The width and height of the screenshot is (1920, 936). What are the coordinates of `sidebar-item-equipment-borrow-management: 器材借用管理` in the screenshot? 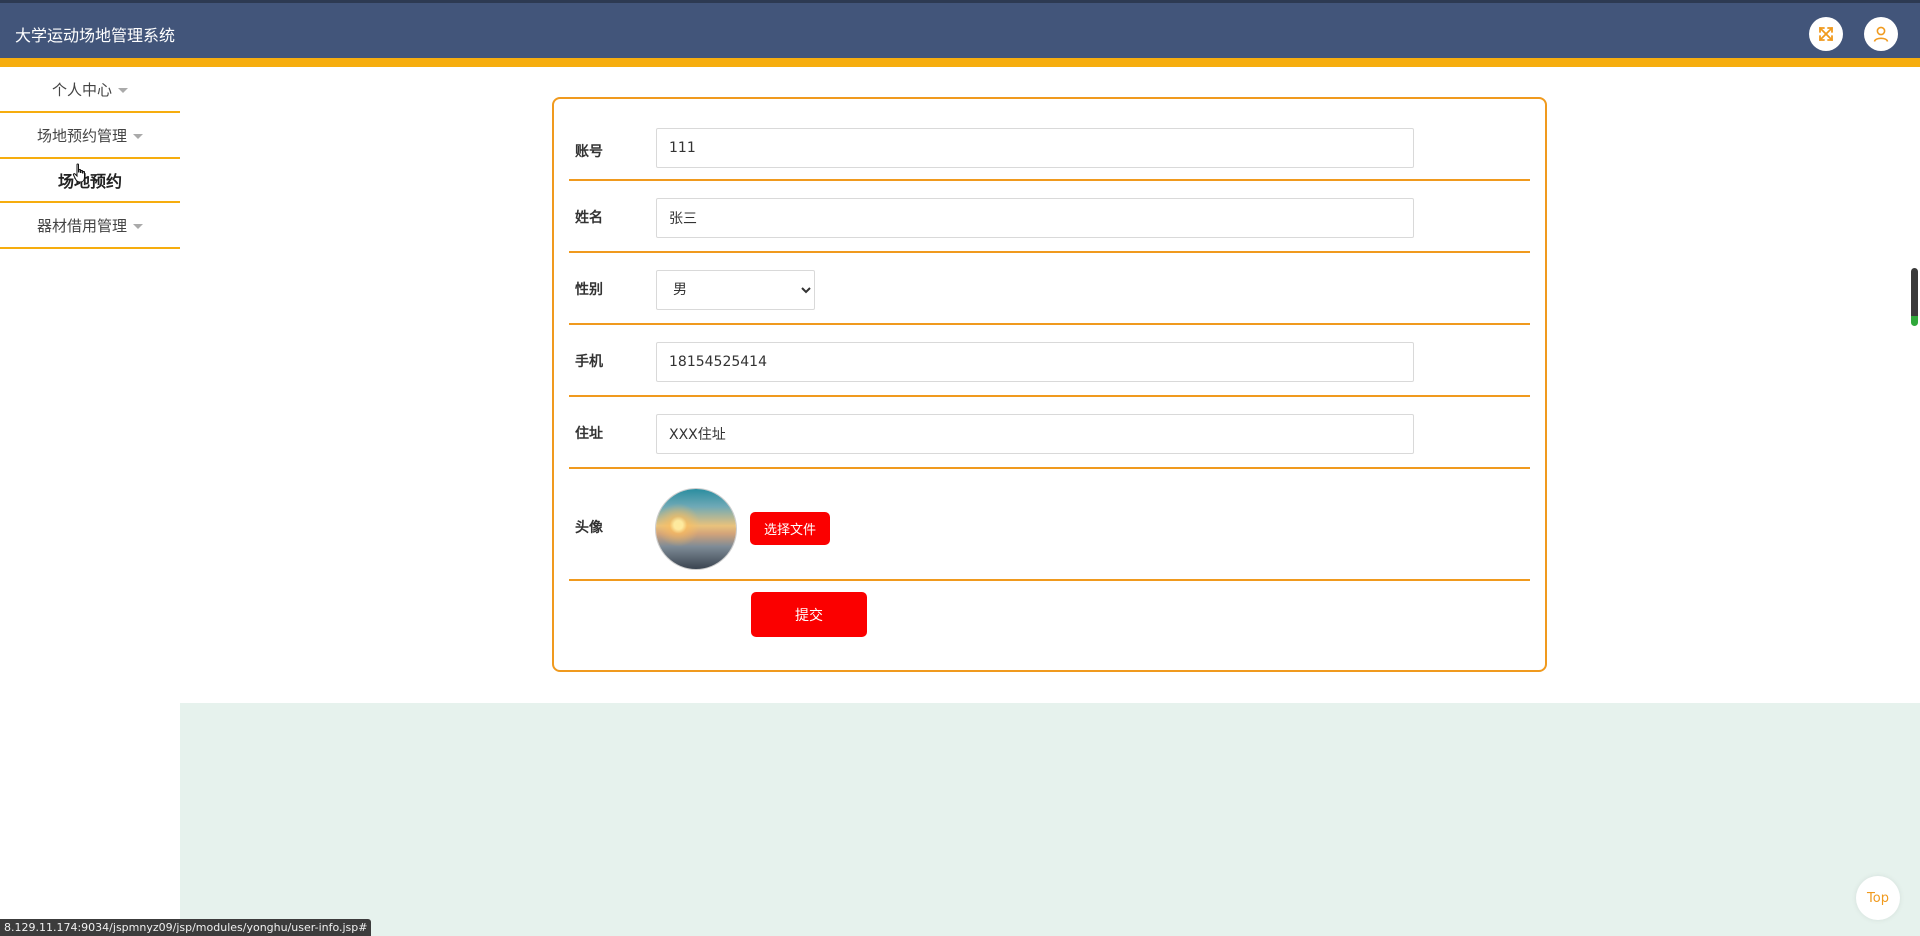 It's located at (90, 226).